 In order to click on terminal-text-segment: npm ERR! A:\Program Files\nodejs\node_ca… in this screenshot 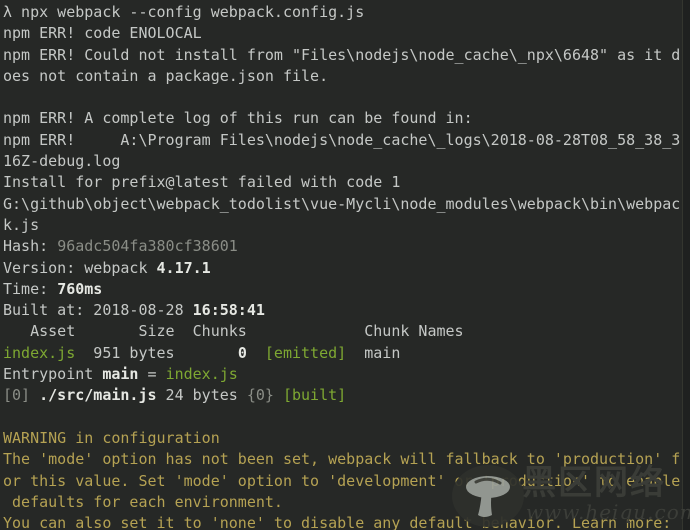, I will do `click(342, 139)`.